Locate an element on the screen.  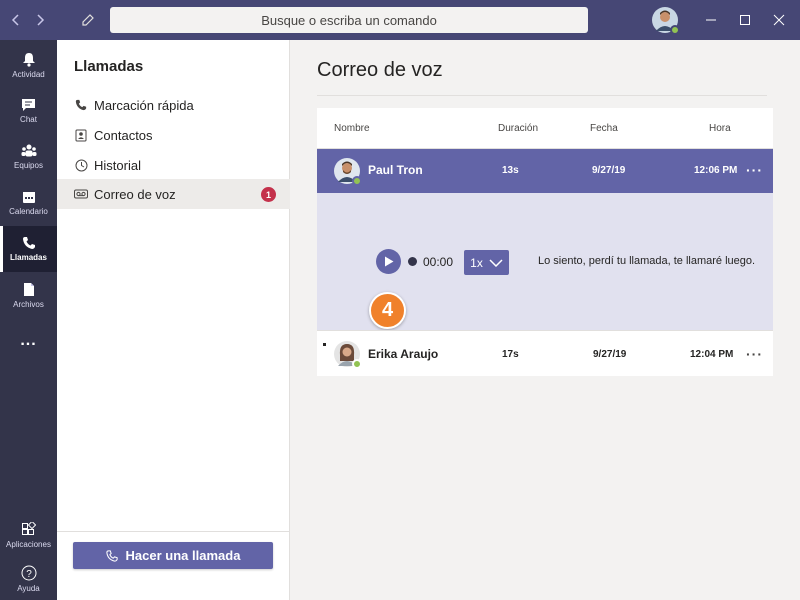
close-icon is located at coordinates (779, 20).